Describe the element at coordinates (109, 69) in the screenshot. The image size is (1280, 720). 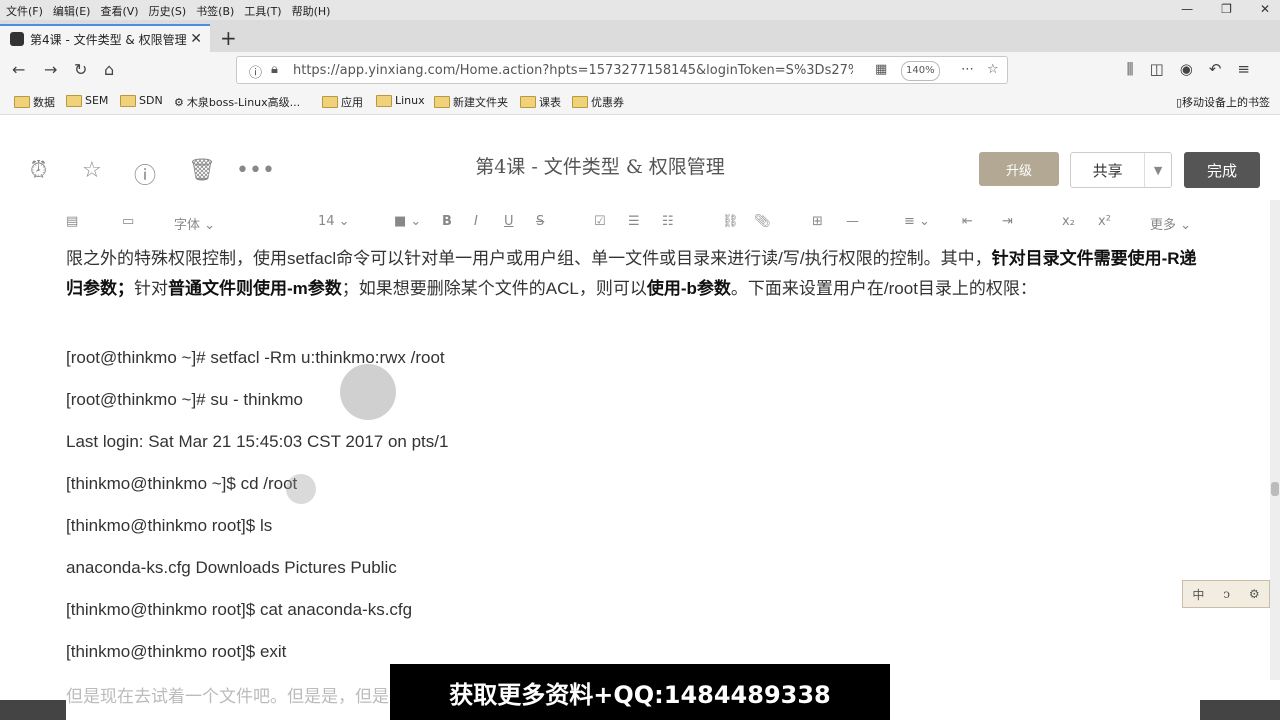
I see `home-icon: ⌂` at that location.